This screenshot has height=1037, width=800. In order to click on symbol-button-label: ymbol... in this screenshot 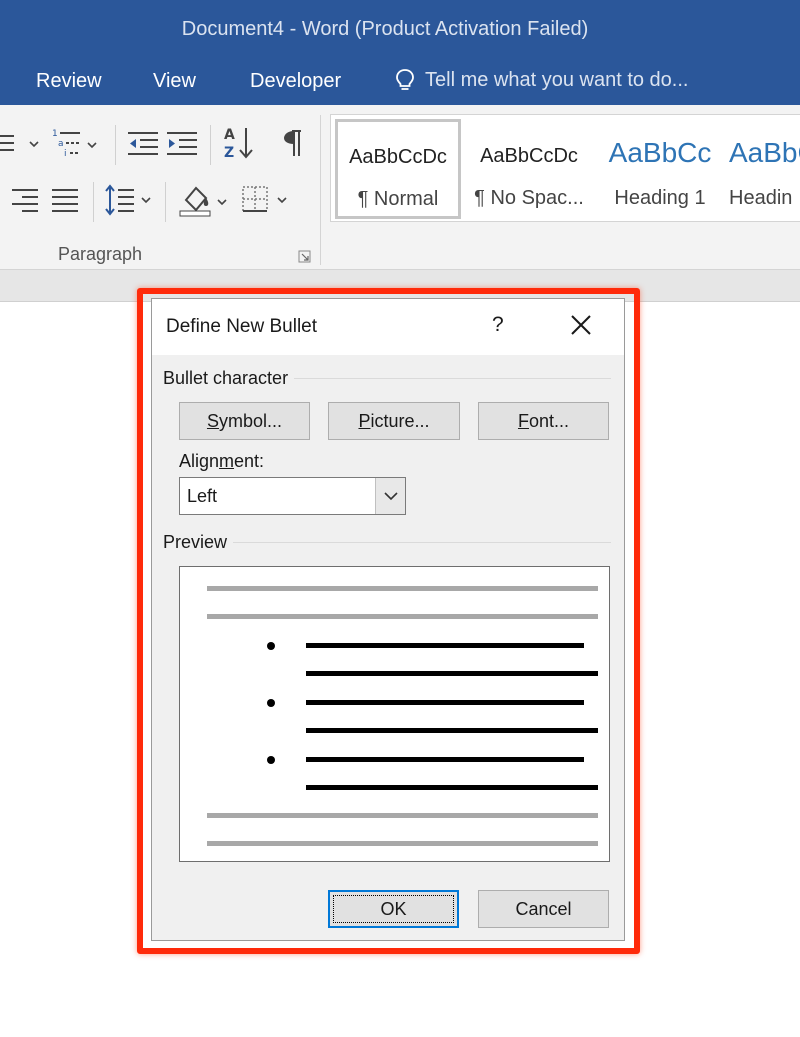, I will do `click(250, 420)`.